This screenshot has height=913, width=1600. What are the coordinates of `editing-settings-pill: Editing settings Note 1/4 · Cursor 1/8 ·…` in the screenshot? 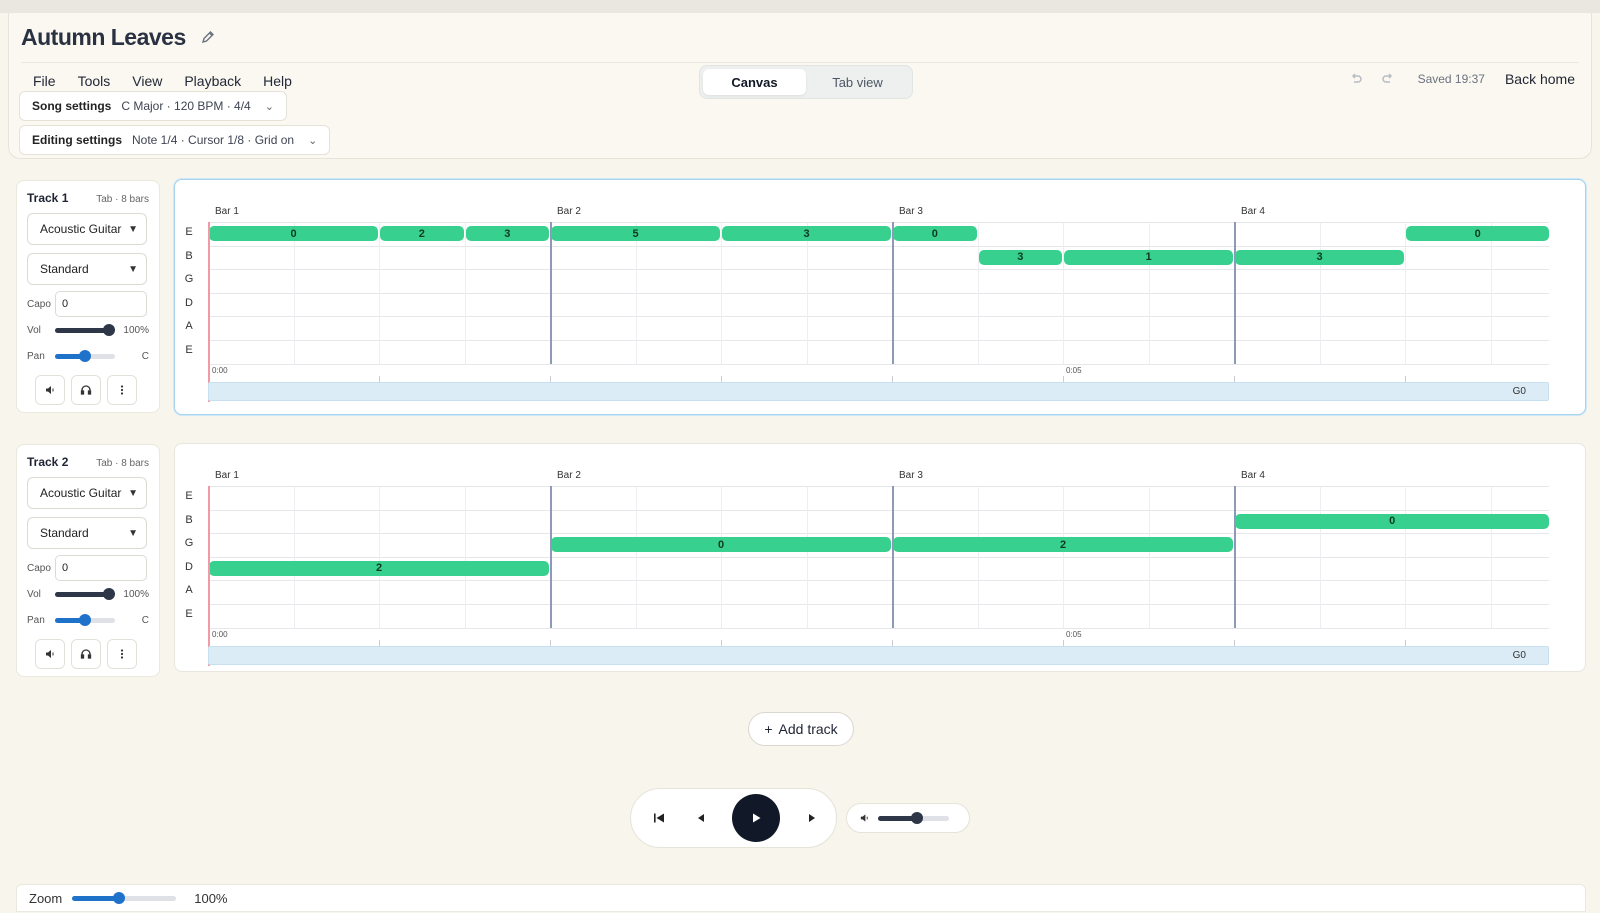 It's located at (175, 140).